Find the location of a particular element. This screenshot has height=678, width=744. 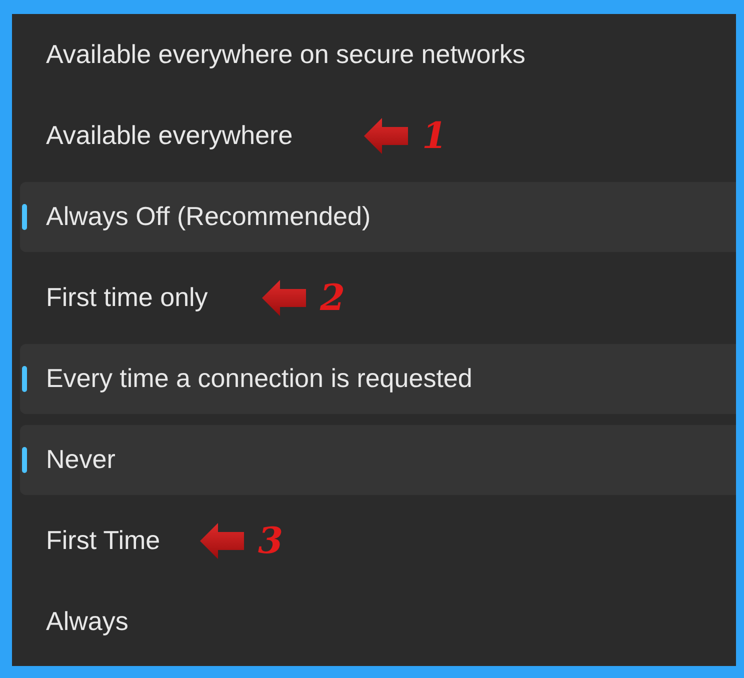

menu-item: First time only is located at coordinates (110, 297).